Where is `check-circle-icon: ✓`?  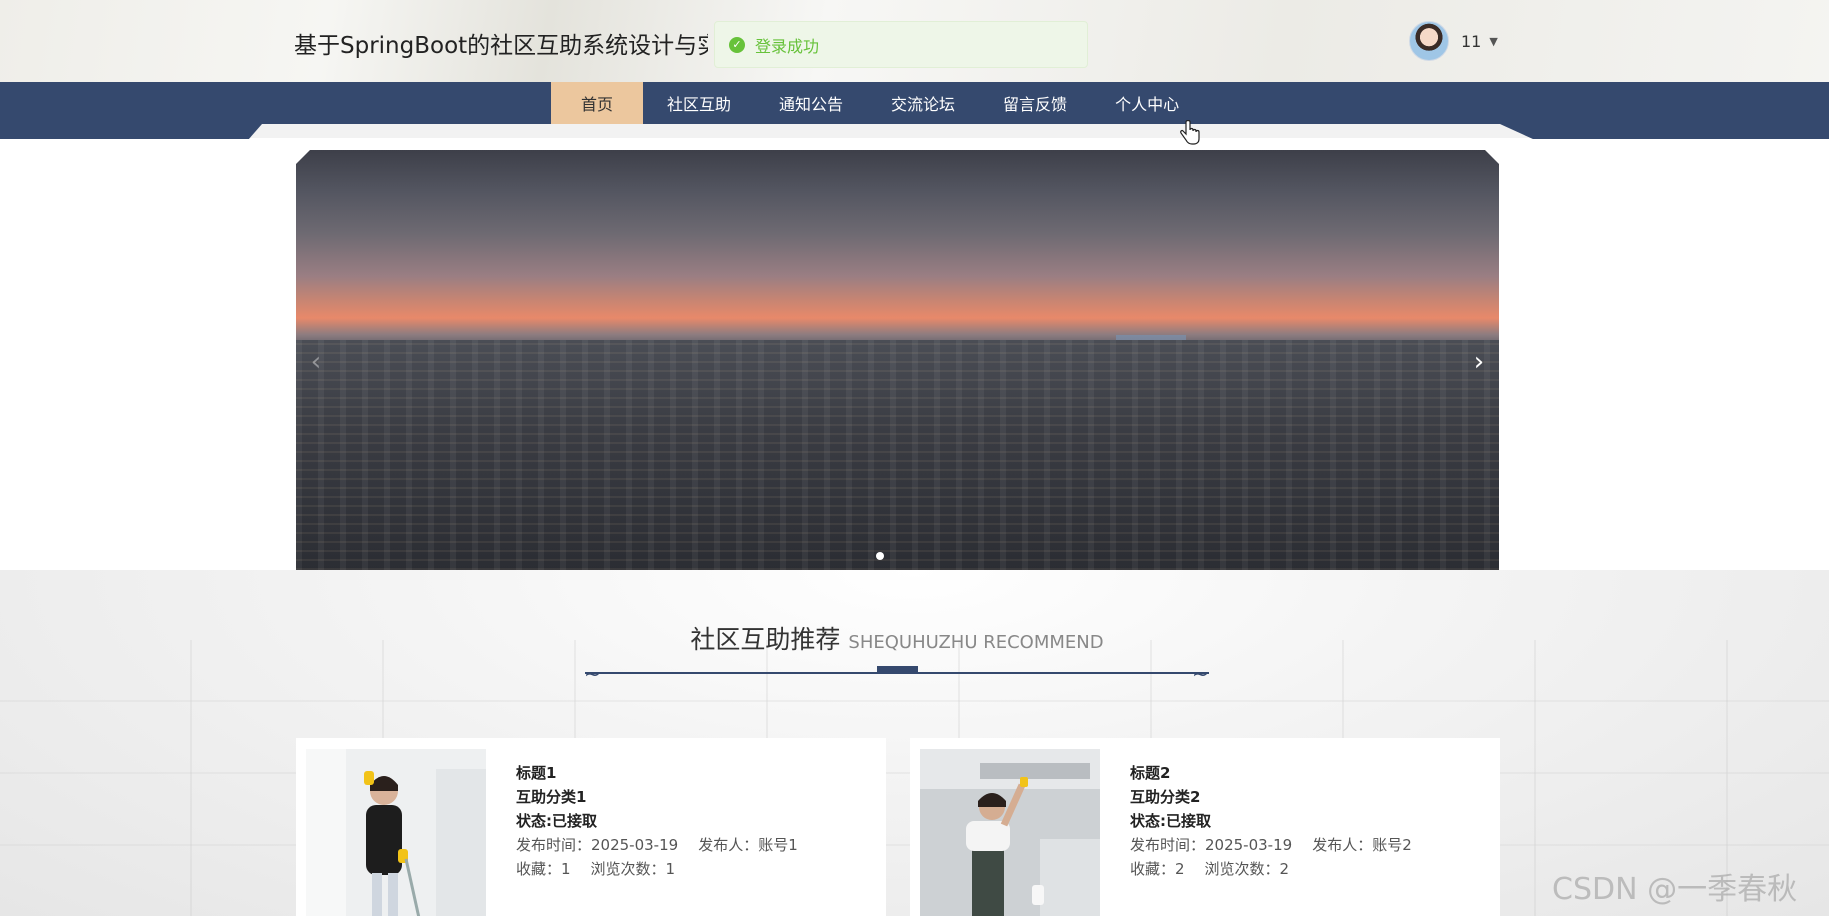
check-circle-icon: ✓ is located at coordinates (737, 44).